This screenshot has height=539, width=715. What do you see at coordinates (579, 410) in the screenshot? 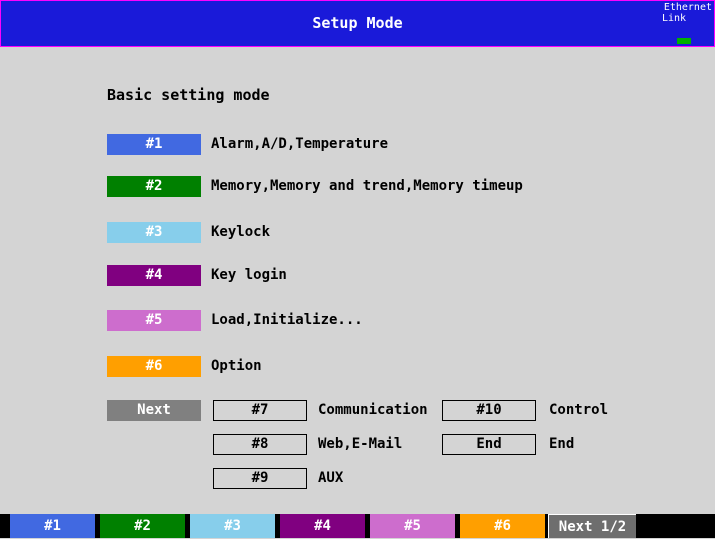
I see `next-menu-label-10: Control` at bounding box center [579, 410].